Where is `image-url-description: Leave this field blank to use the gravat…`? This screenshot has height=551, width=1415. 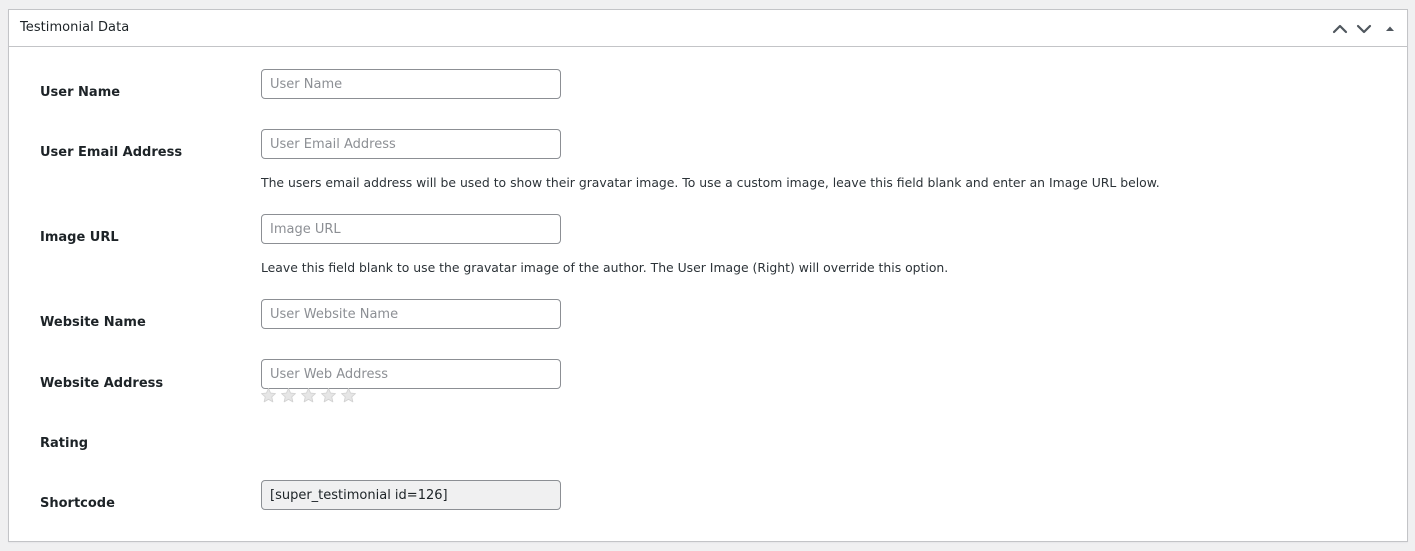
image-url-description: Leave this field blank to use the gravat… is located at coordinates (605, 267).